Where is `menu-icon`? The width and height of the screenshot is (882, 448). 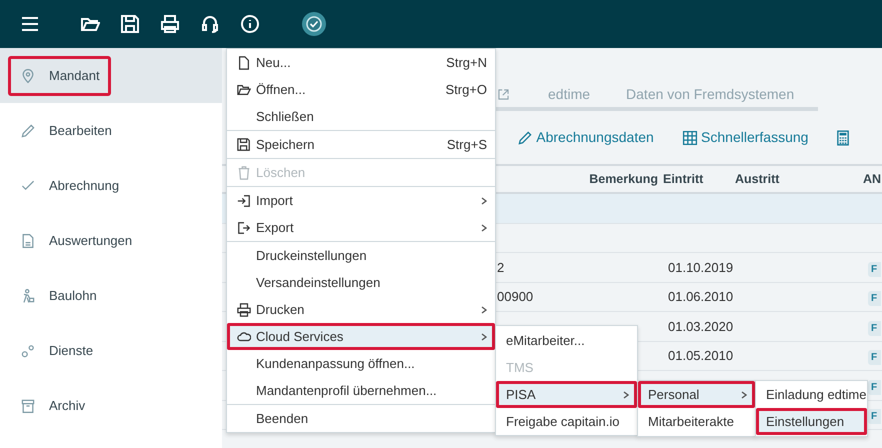 menu-icon is located at coordinates (30, 24).